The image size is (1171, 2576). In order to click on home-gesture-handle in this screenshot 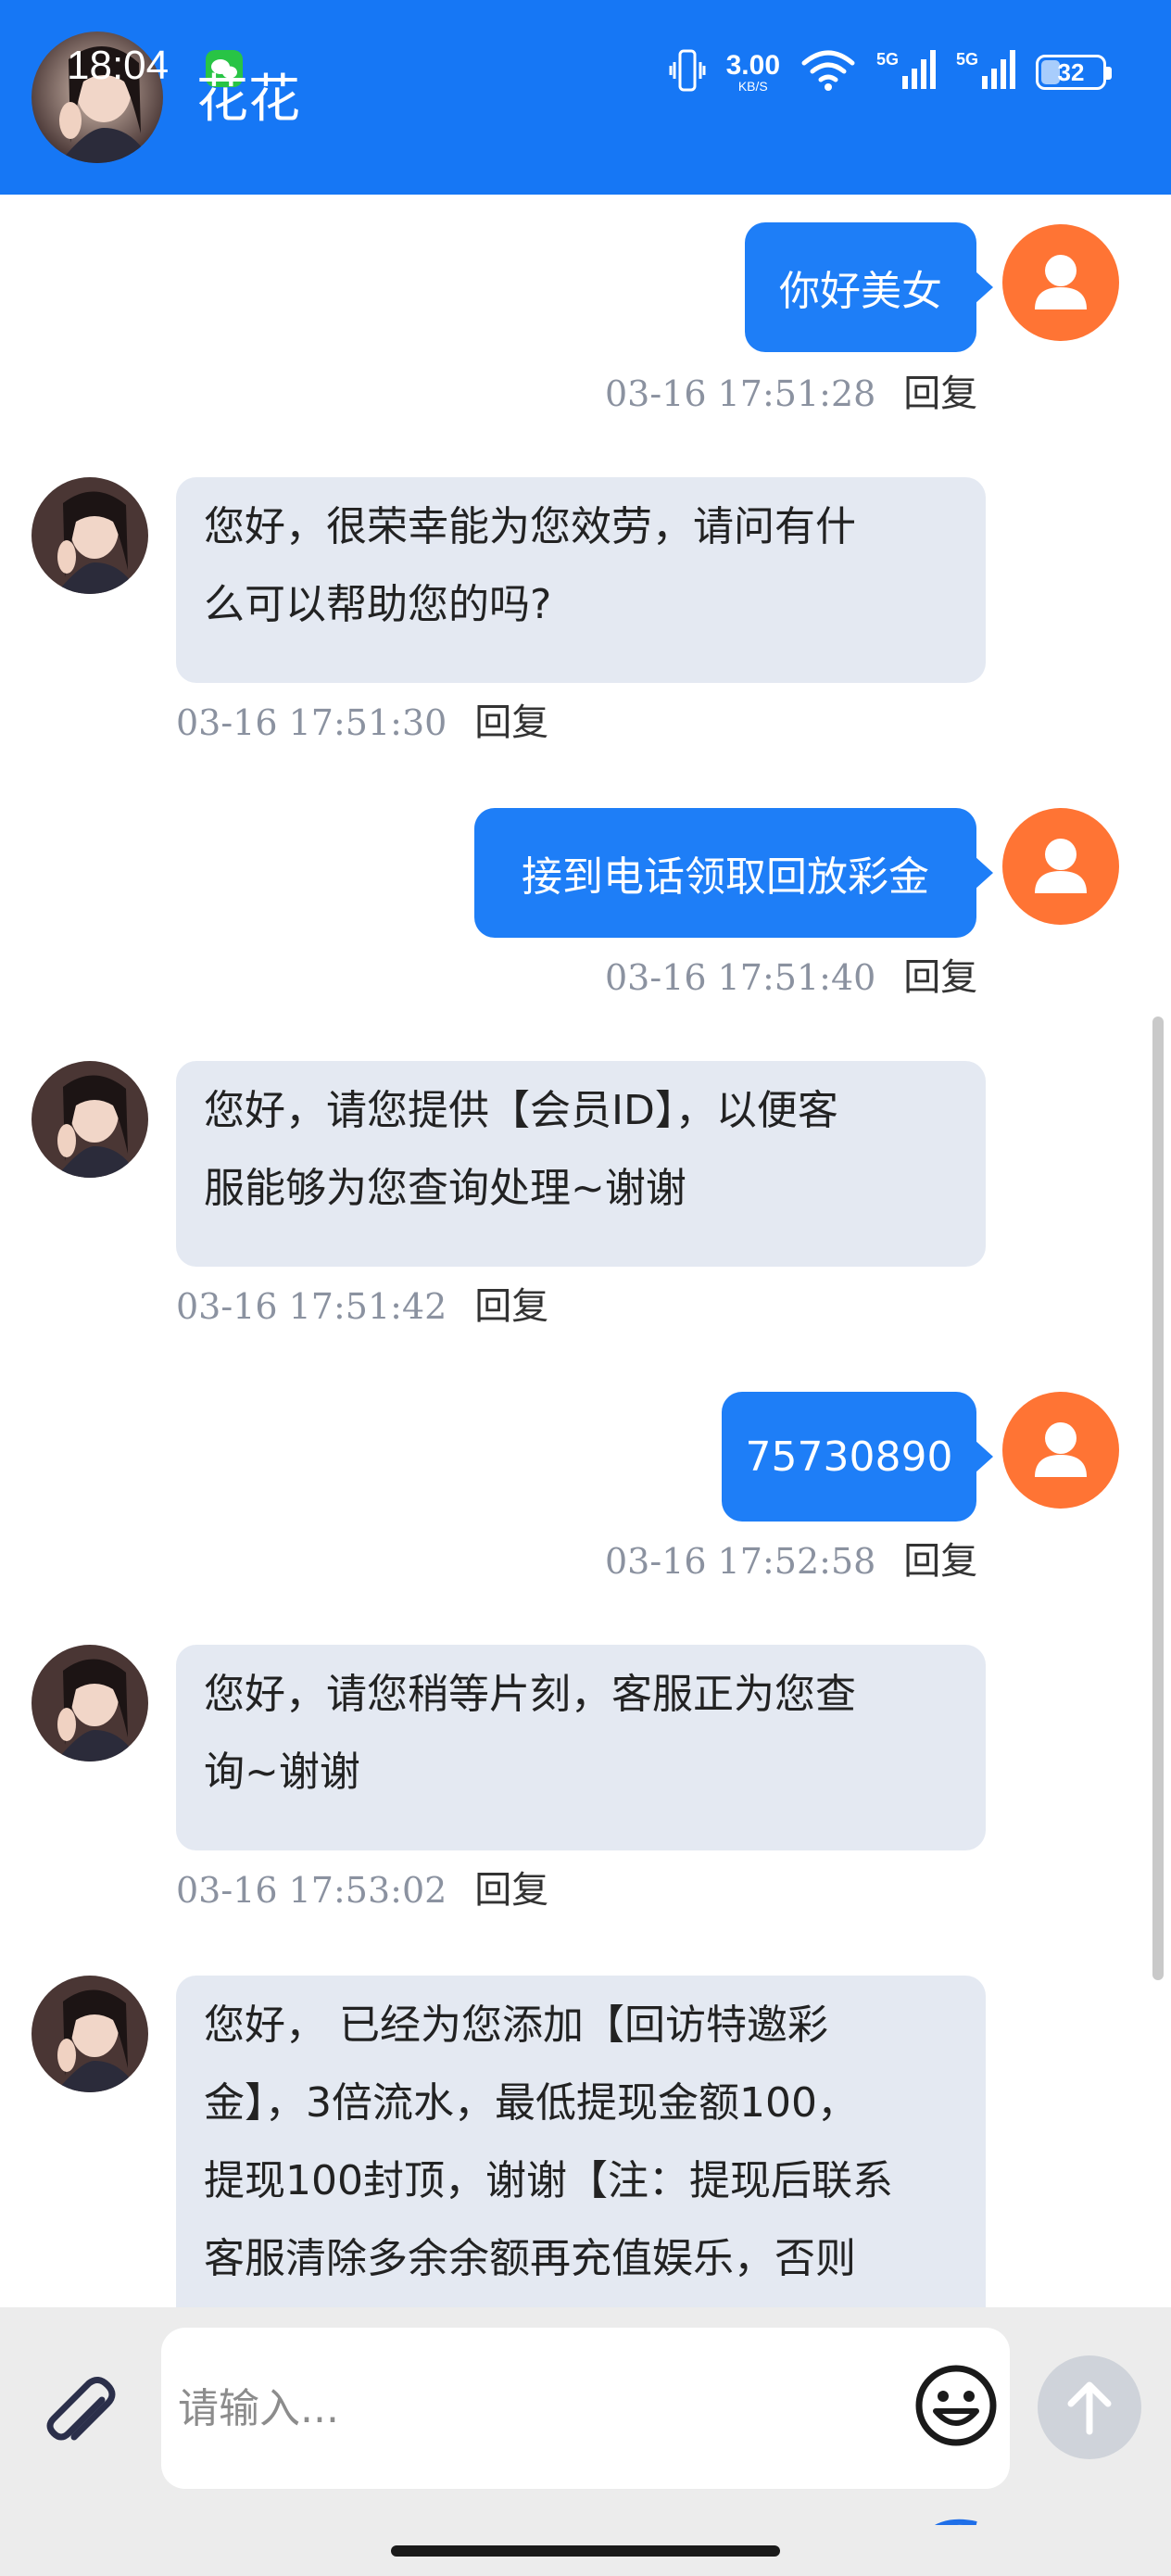, I will do `click(585, 2551)`.